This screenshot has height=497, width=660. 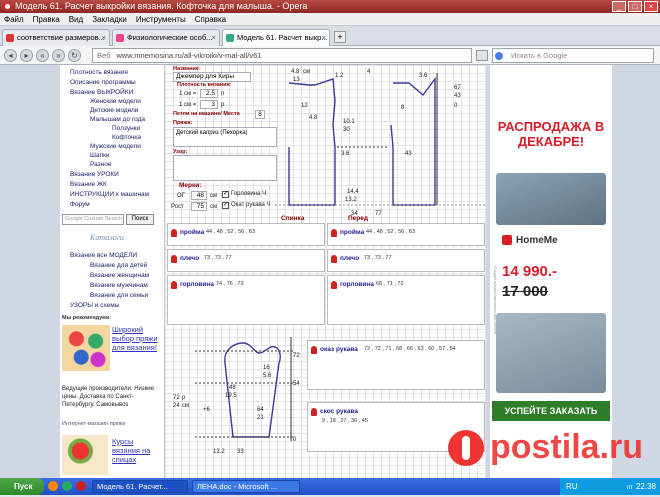 I want to click on menu-edit: Правка, so click(x=46, y=19).